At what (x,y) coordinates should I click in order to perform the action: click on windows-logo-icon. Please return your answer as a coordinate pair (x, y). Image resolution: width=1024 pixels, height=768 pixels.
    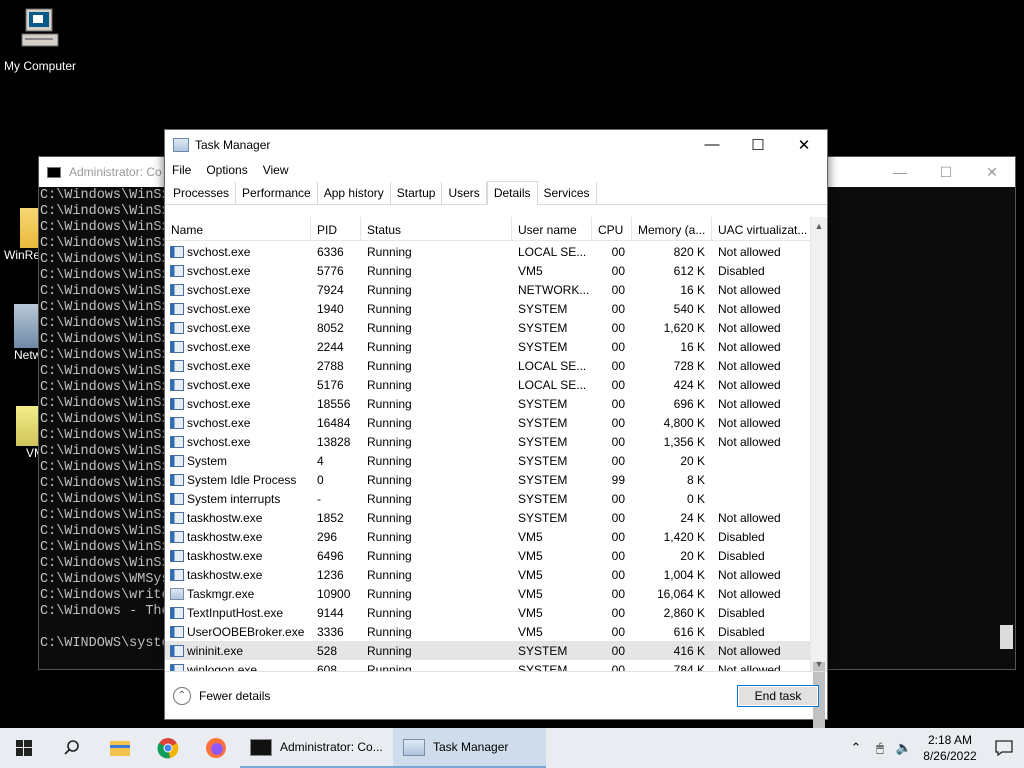
    Looking at the image, I should click on (24, 748).